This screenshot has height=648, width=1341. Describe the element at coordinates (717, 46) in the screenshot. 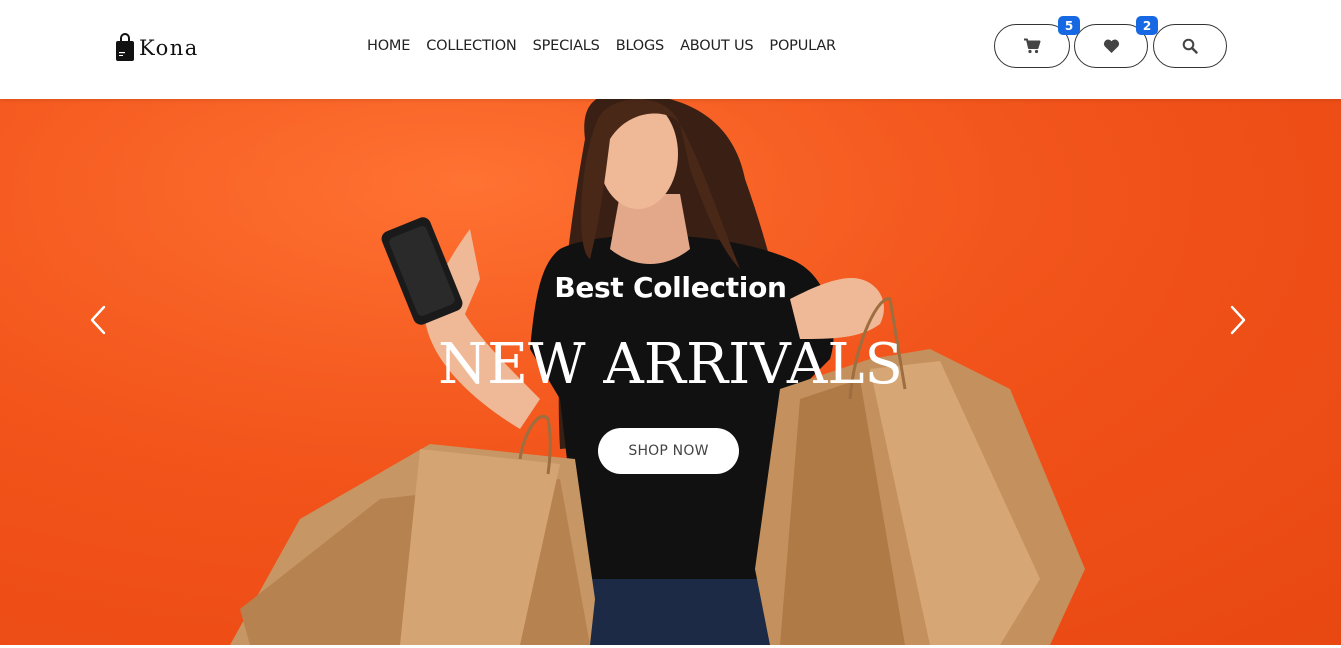

I see `nav-item-about-us: ABOUT US` at that location.